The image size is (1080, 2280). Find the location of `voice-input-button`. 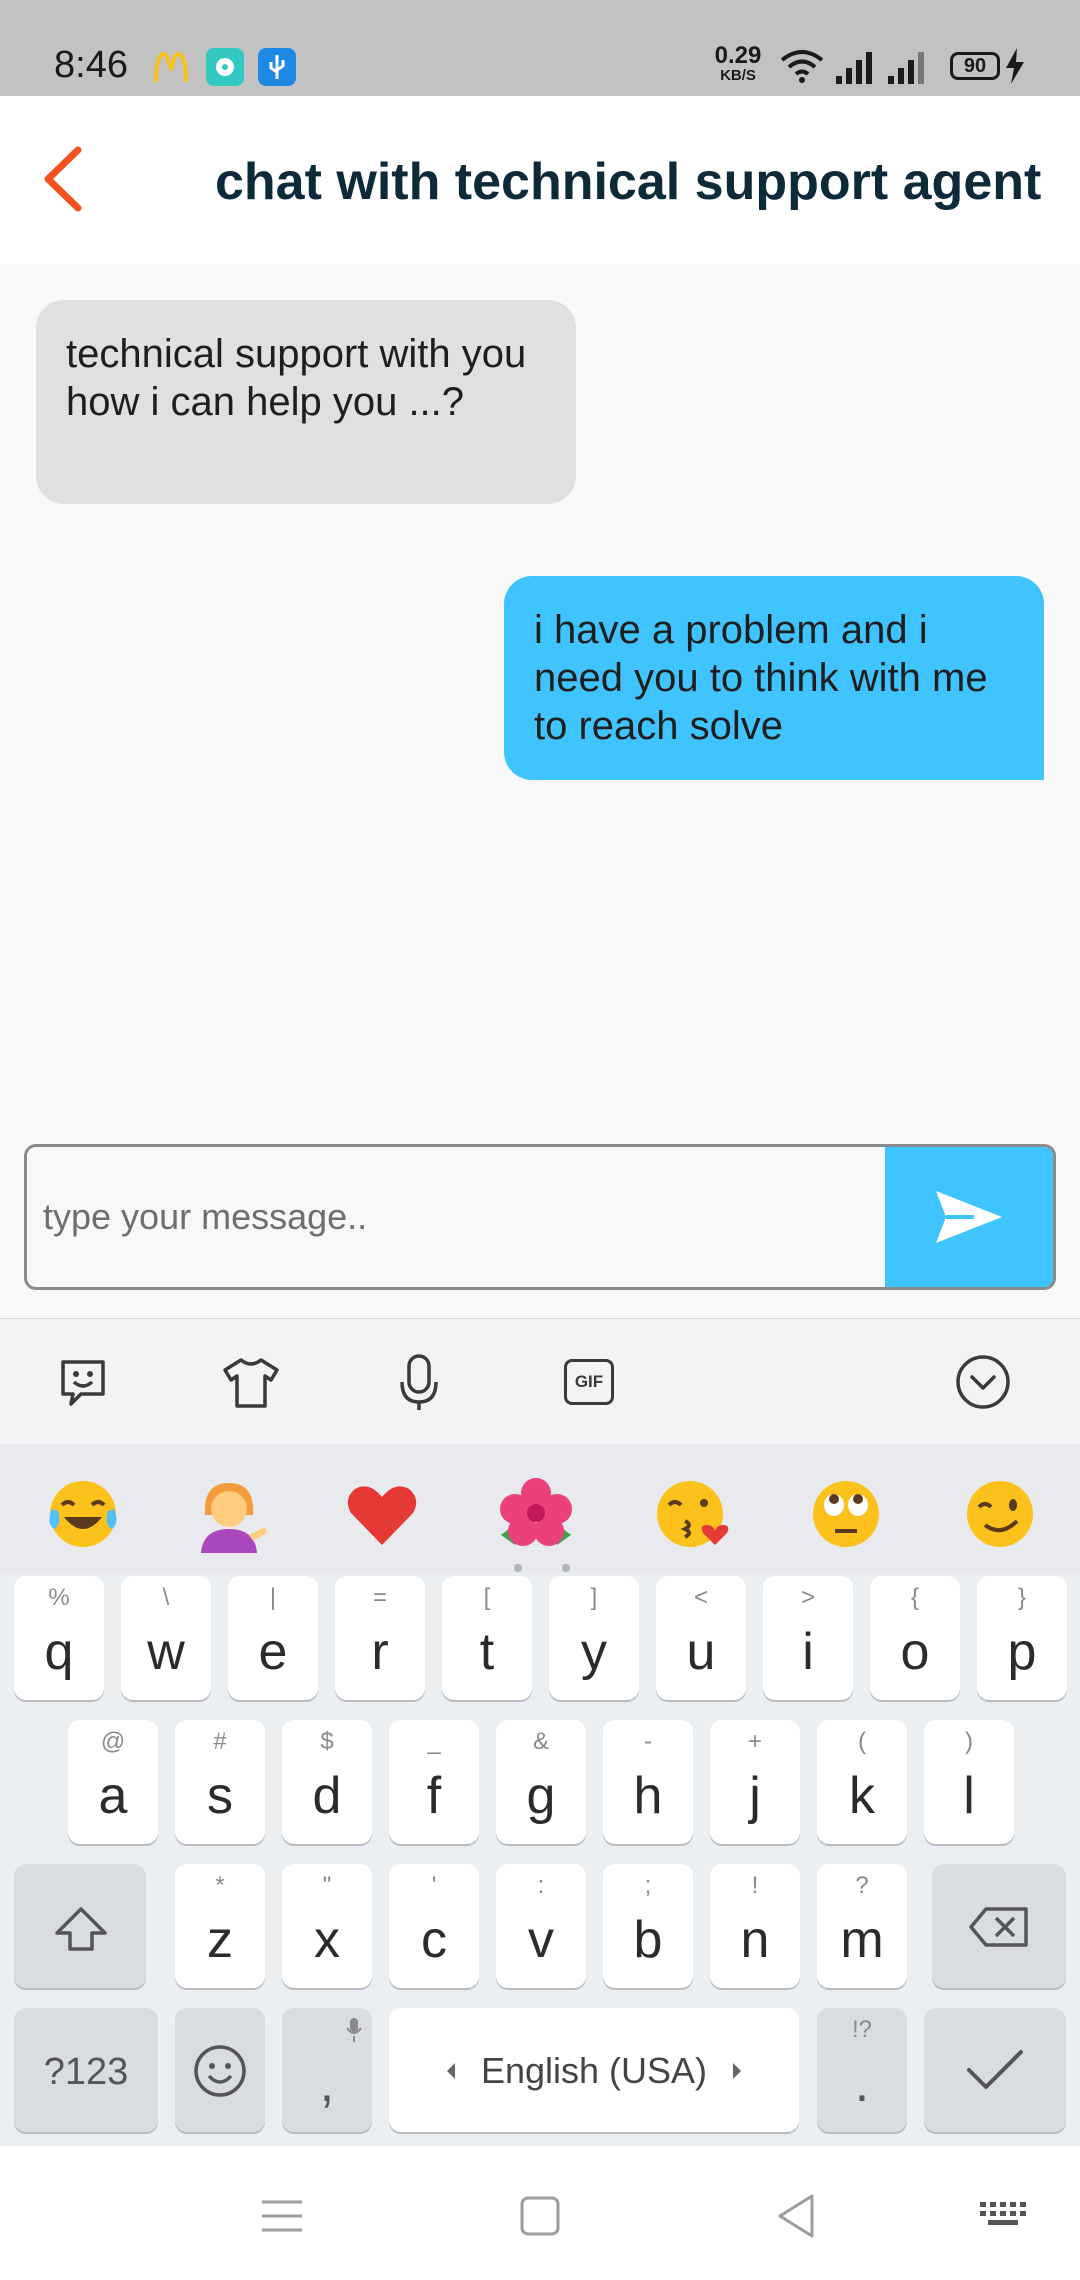

voice-input-button is located at coordinates (419, 1382).